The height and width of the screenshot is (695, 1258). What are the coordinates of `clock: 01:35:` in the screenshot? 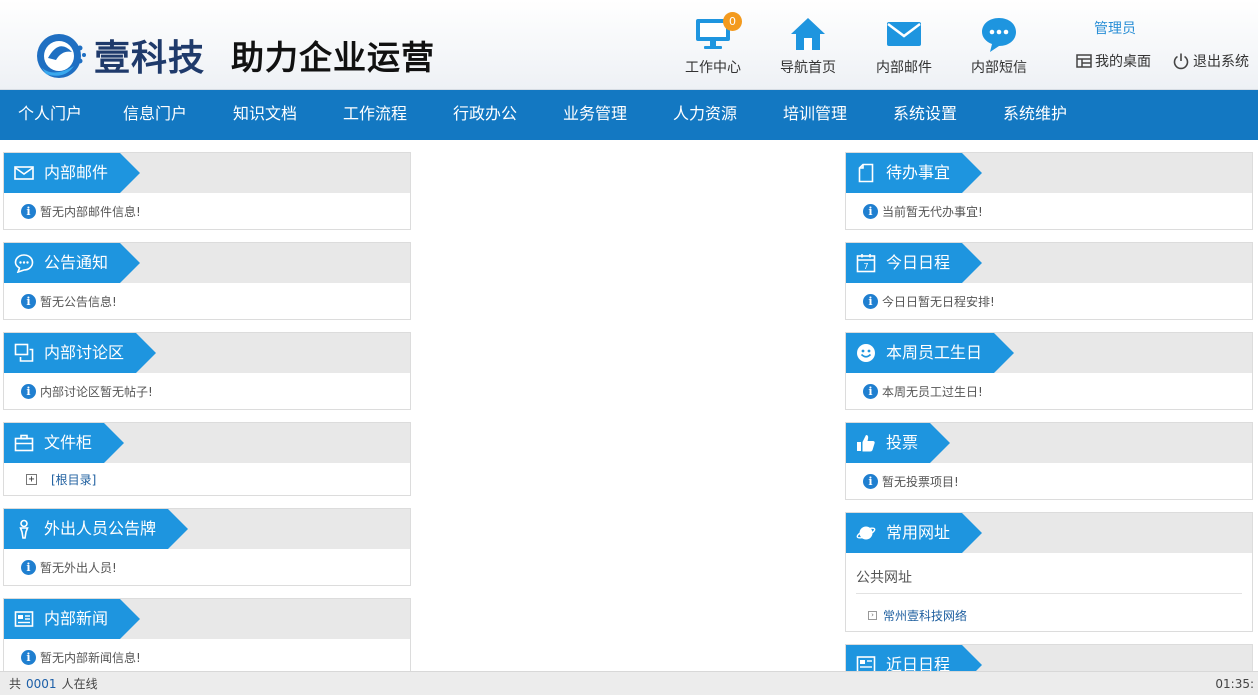 It's located at (1234, 684).